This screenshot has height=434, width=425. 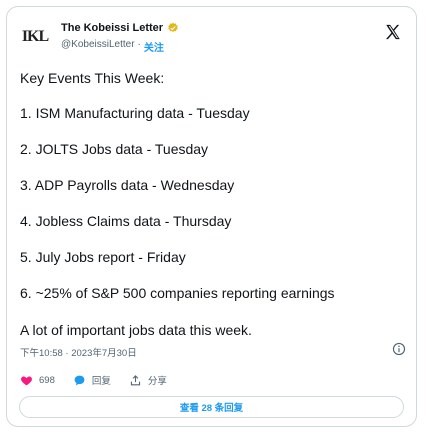 What do you see at coordinates (135, 379) in the screenshot?
I see `share-icon` at bounding box center [135, 379].